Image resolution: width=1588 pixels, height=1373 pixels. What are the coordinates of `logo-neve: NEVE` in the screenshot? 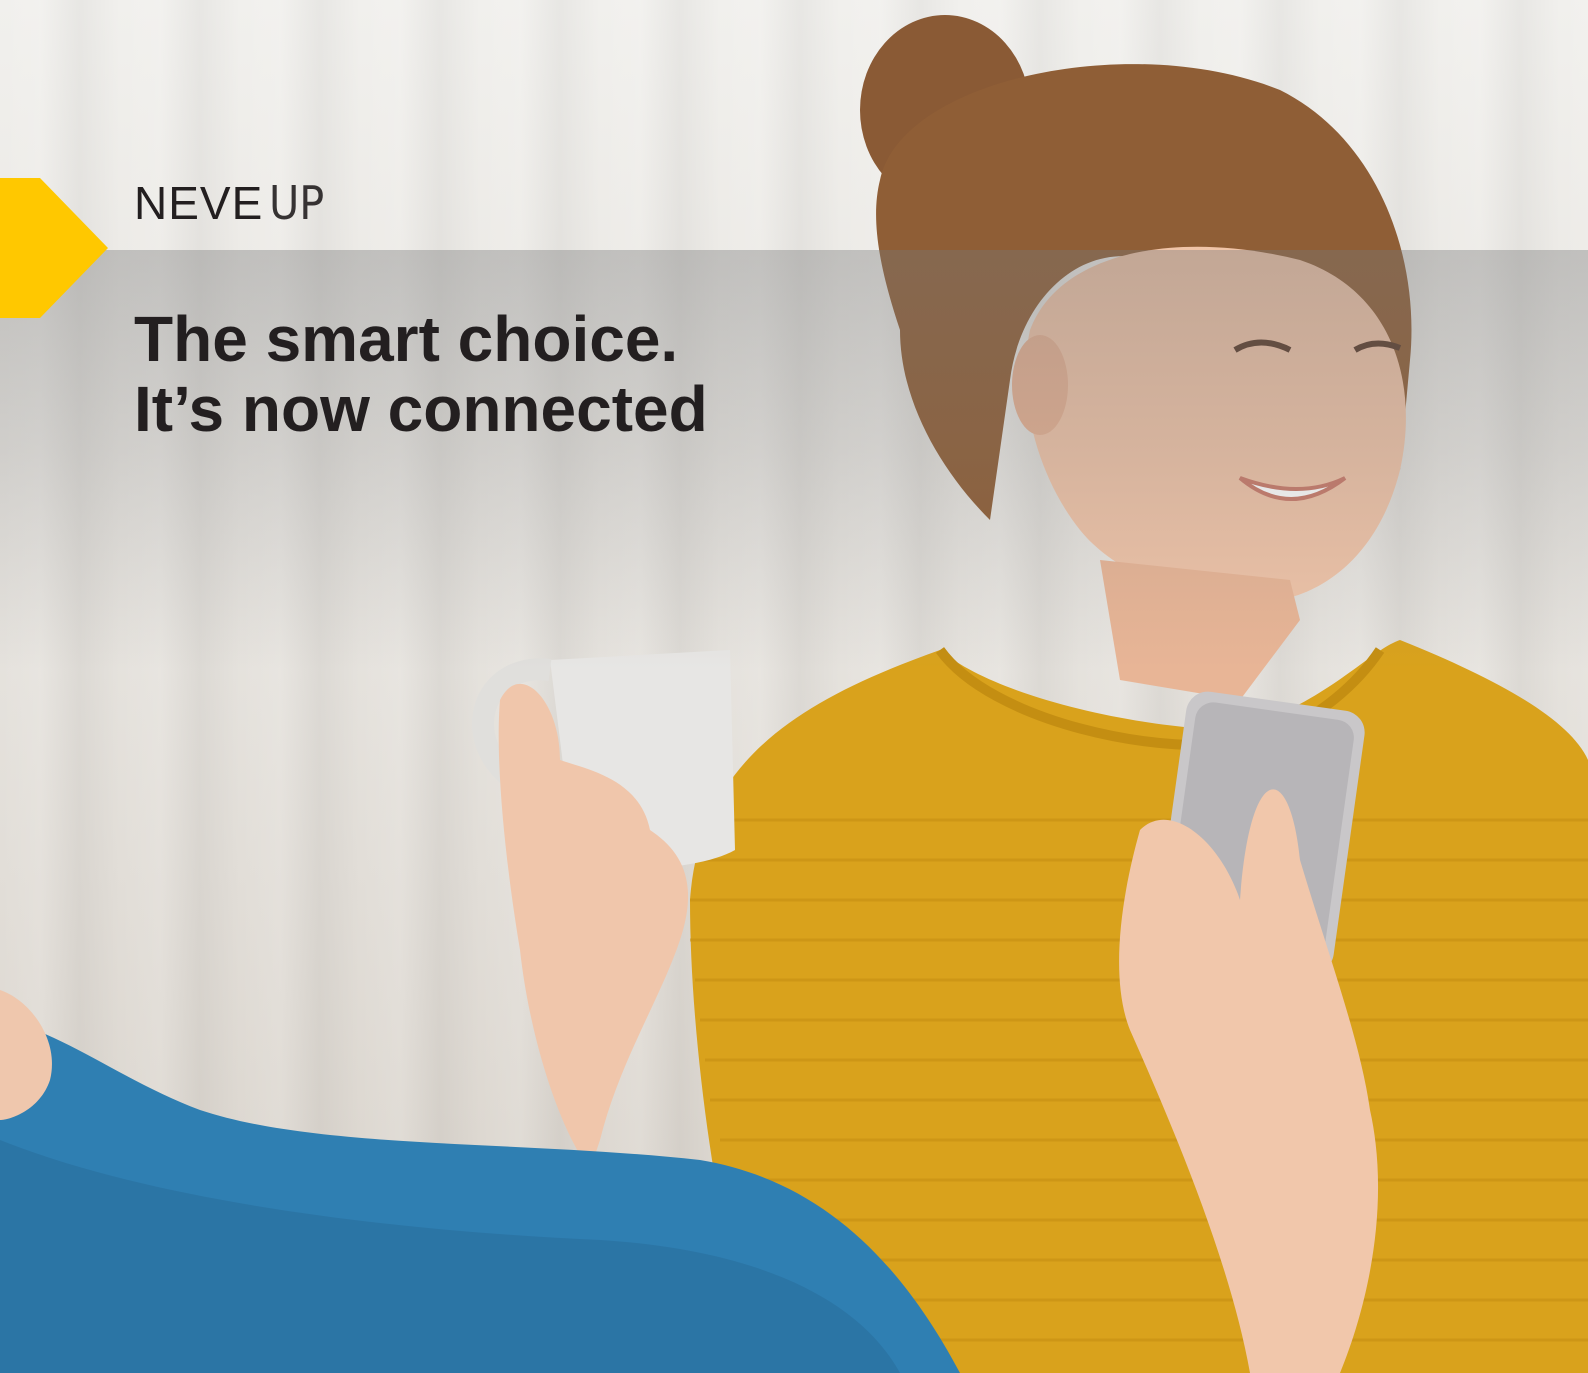 It's located at (199, 203).